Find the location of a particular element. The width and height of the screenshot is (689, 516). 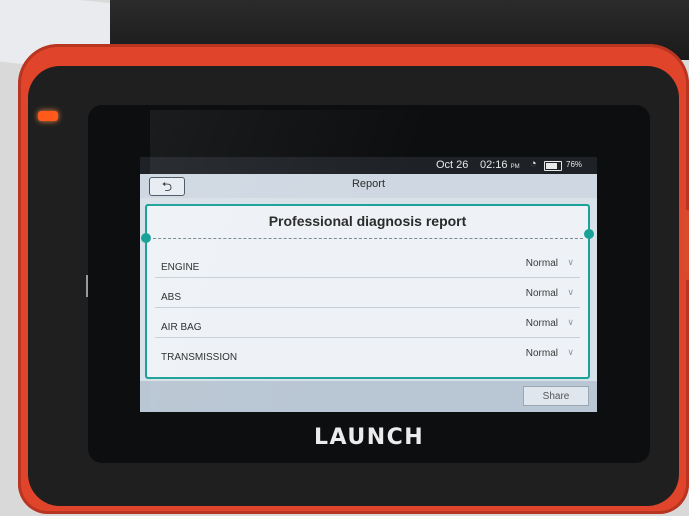

status-ampm: PM is located at coordinates (515, 167).